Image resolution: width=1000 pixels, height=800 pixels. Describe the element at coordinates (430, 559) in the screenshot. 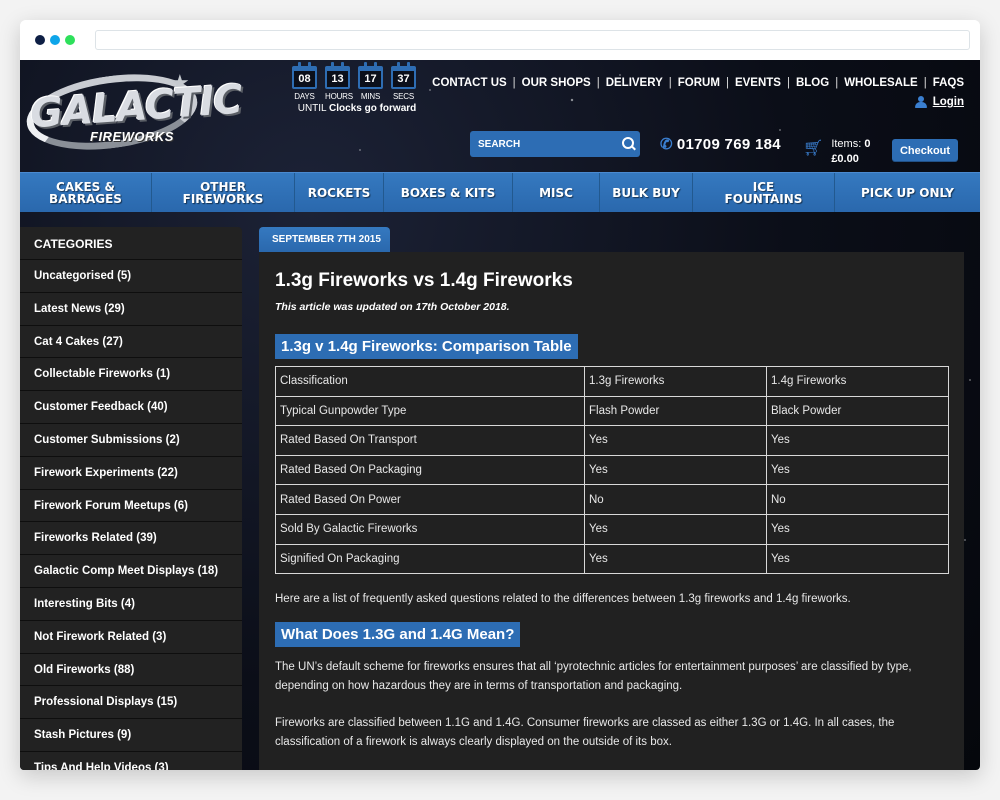

I see `table-cell: Signified On Packaging` at that location.